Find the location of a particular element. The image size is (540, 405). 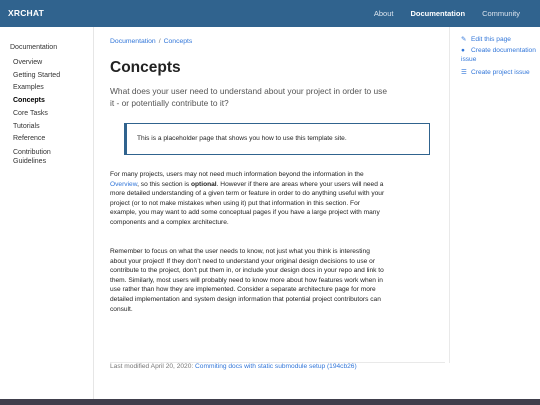

last-modified-prefix: Last modified April 20, 2020: is located at coordinates (153, 366).